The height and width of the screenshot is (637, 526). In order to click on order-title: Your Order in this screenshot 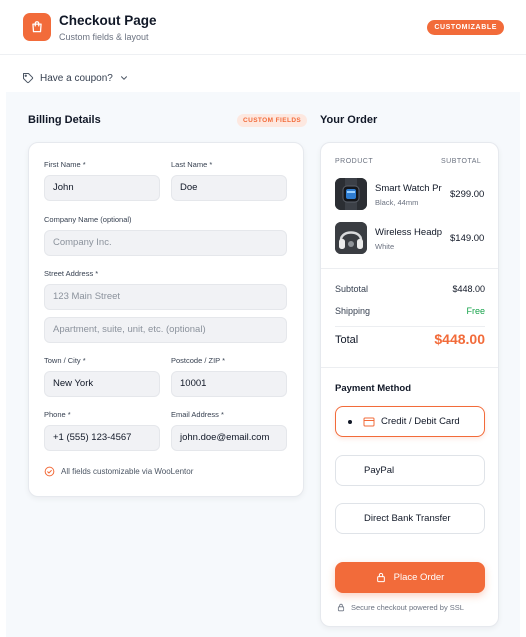, I will do `click(349, 120)`.